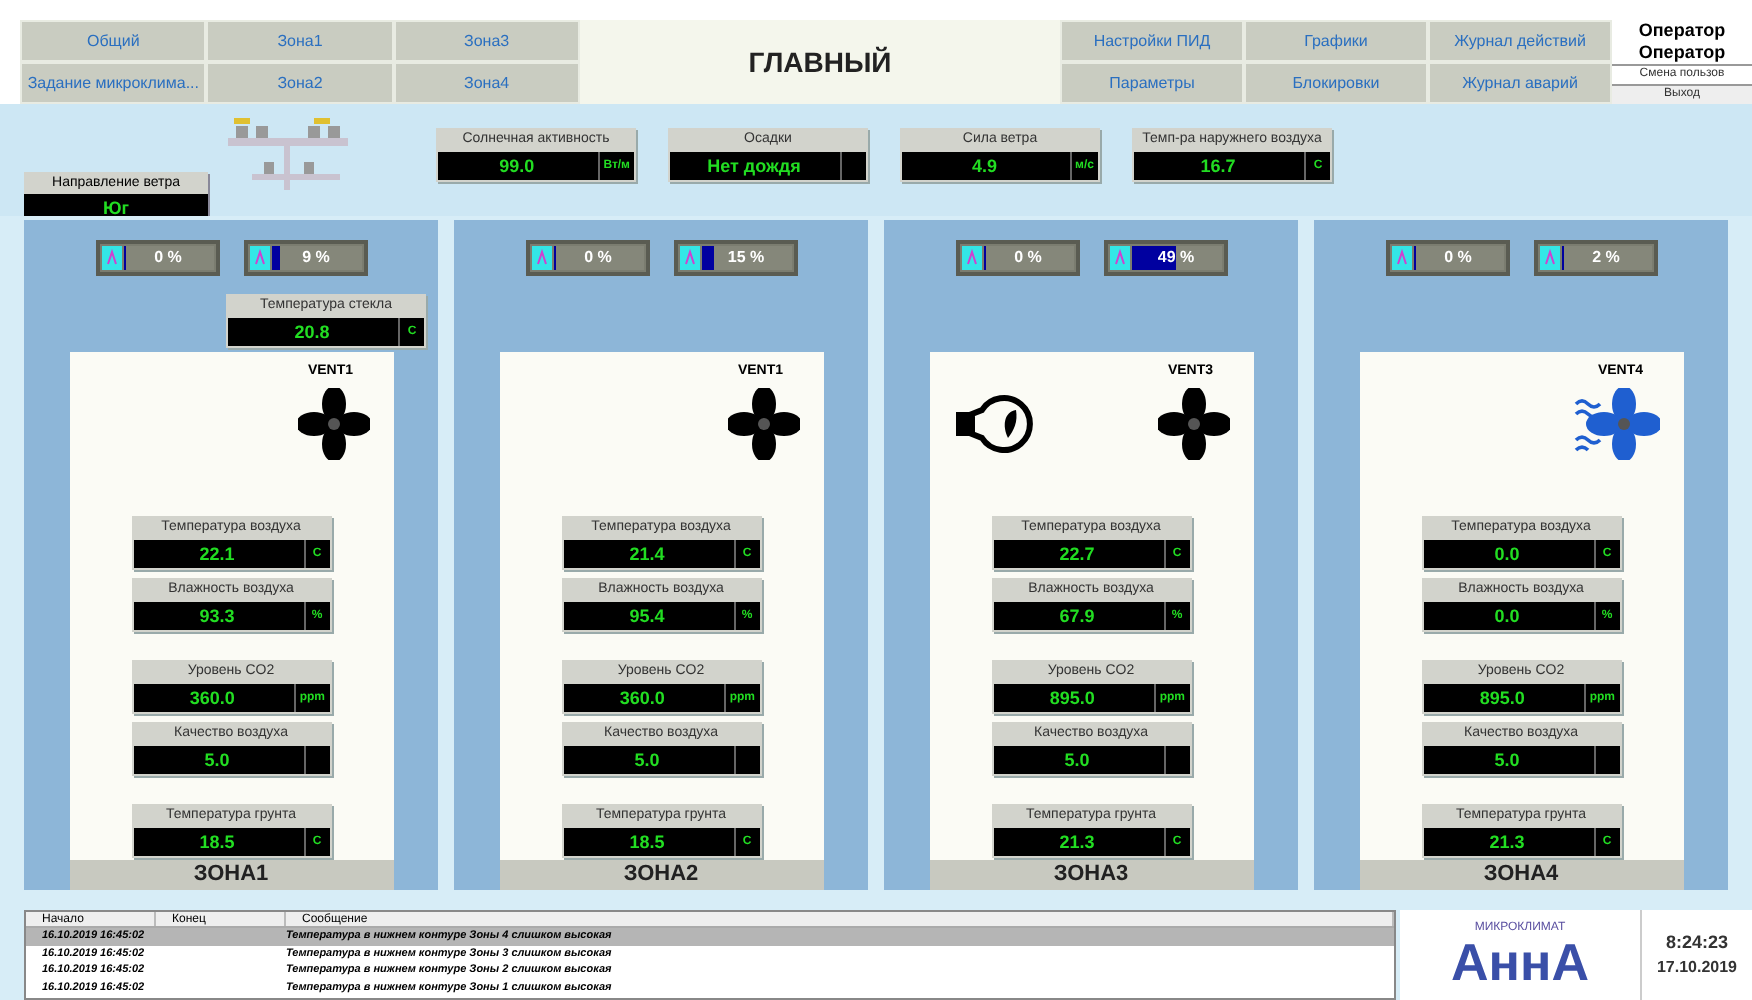 Image resolution: width=1752 pixels, height=1000 pixels. What do you see at coordinates (1176, 258) in the screenshot?
I see `gauge-reading: 49 %` at bounding box center [1176, 258].